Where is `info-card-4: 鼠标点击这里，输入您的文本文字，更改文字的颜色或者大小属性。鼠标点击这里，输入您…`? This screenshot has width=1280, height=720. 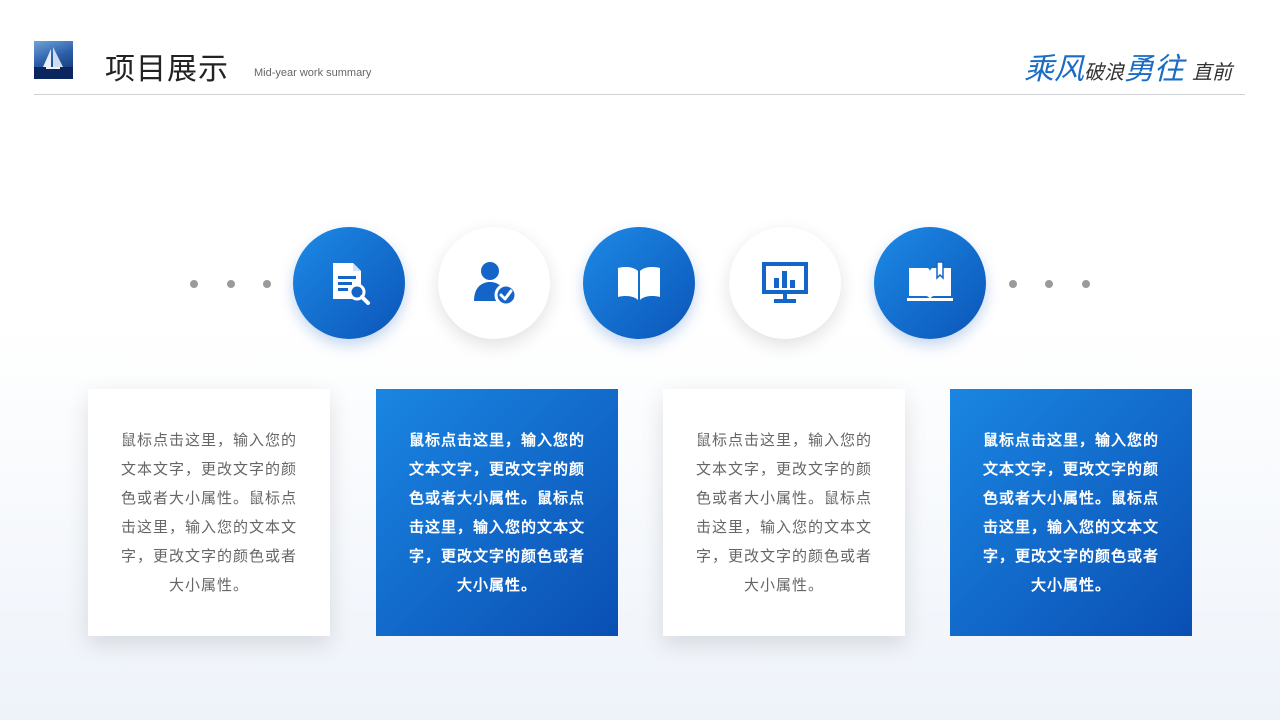
info-card-4: 鼠标点击这里，输入您的文本文字，更改文字的颜色或者大小属性。鼠标点击这里，输入您… is located at coordinates (1071, 512).